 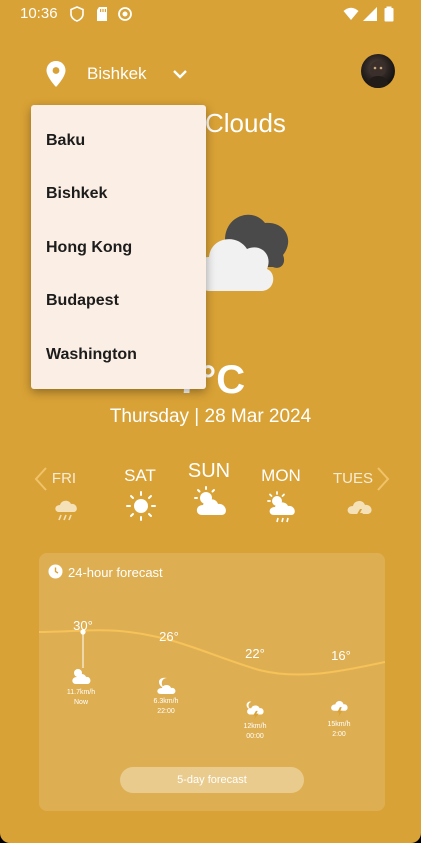 What do you see at coordinates (281, 507) in the screenshot?
I see `sun-rain-cloud-icon` at bounding box center [281, 507].